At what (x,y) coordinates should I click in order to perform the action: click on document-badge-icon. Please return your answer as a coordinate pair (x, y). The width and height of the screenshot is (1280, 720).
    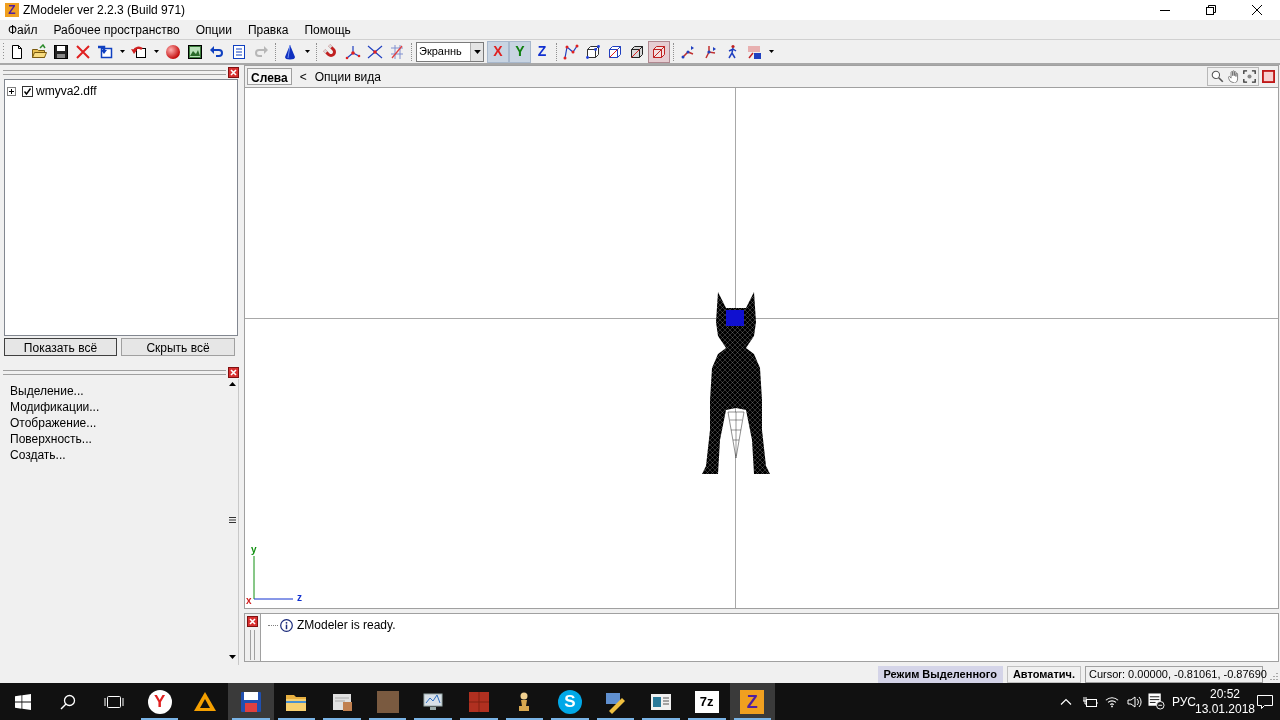
    Looking at the image, I should click on (1156, 701).